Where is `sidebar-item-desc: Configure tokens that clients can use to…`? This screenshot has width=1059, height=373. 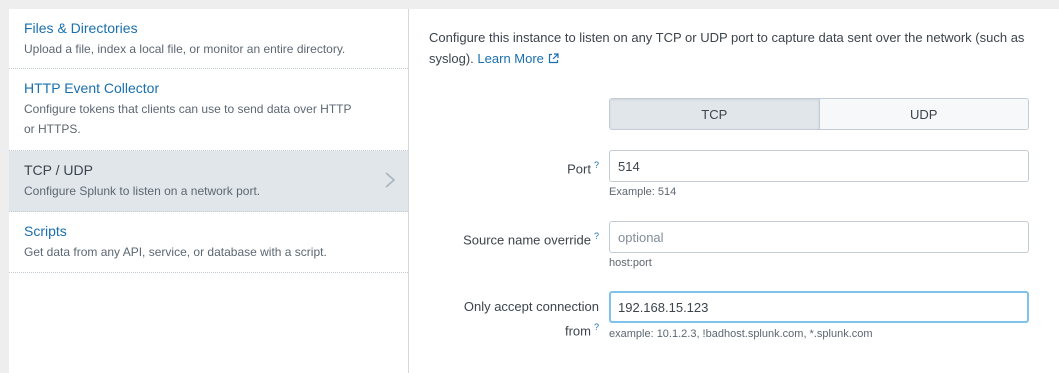
sidebar-item-desc: Configure tokens that clients can use to… is located at coordinates (188, 119).